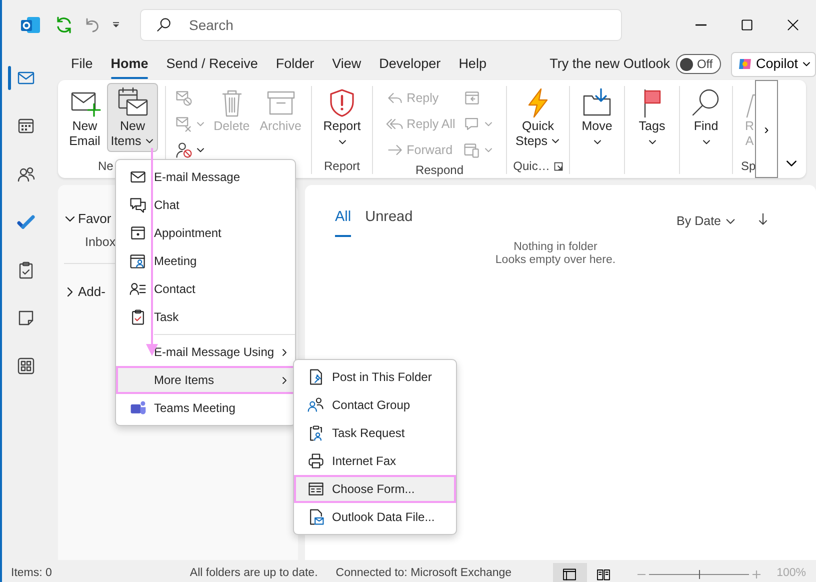 This screenshot has width=816, height=582. Describe the element at coordinates (424, 574) in the screenshot. I see `status-text: Connected to: Microsoft Exchange` at that location.